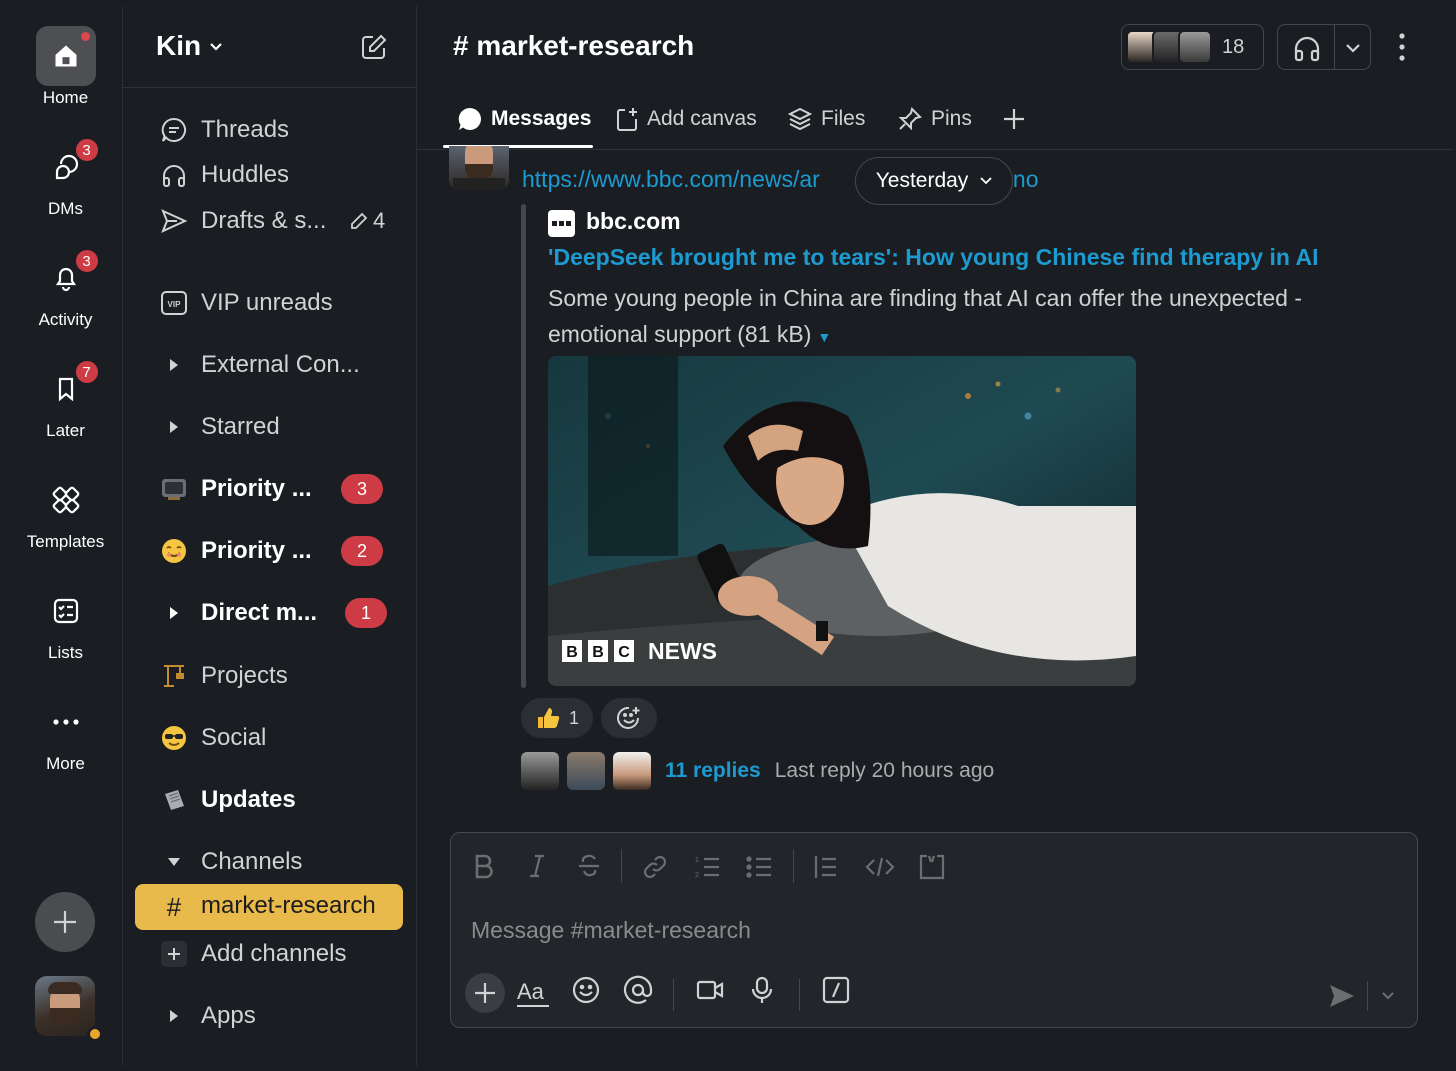 The image size is (1456, 1071). I want to click on rail-lists: Lists, so click(65, 622).